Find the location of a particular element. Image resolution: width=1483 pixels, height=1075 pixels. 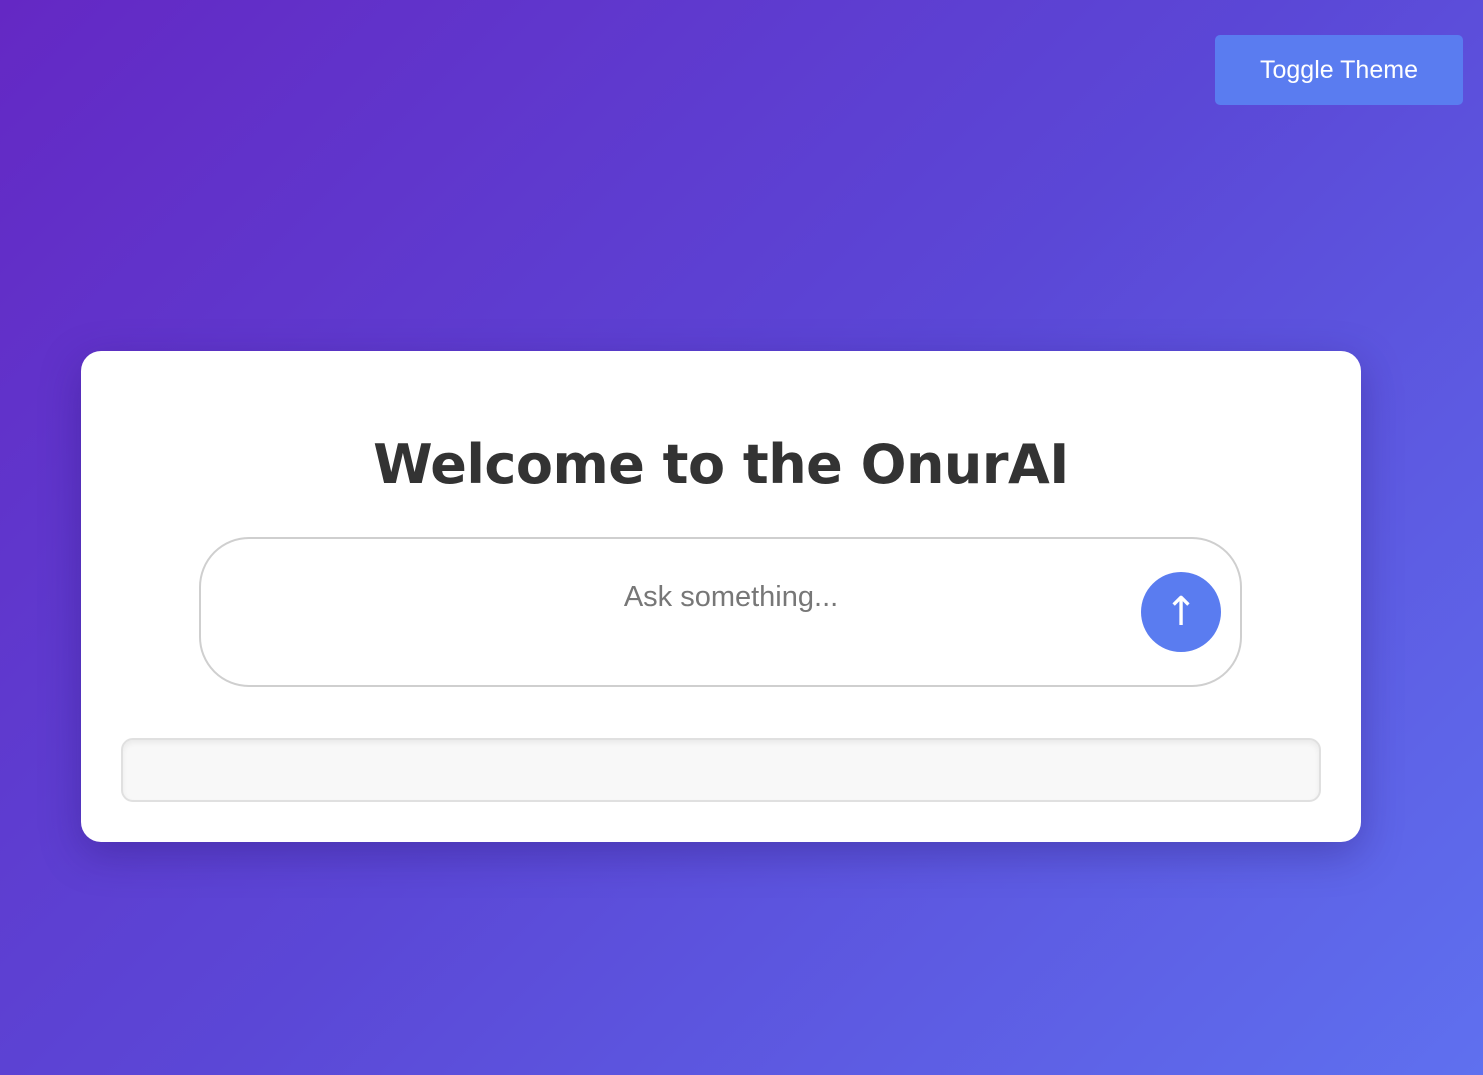

response-area is located at coordinates (721, 770).